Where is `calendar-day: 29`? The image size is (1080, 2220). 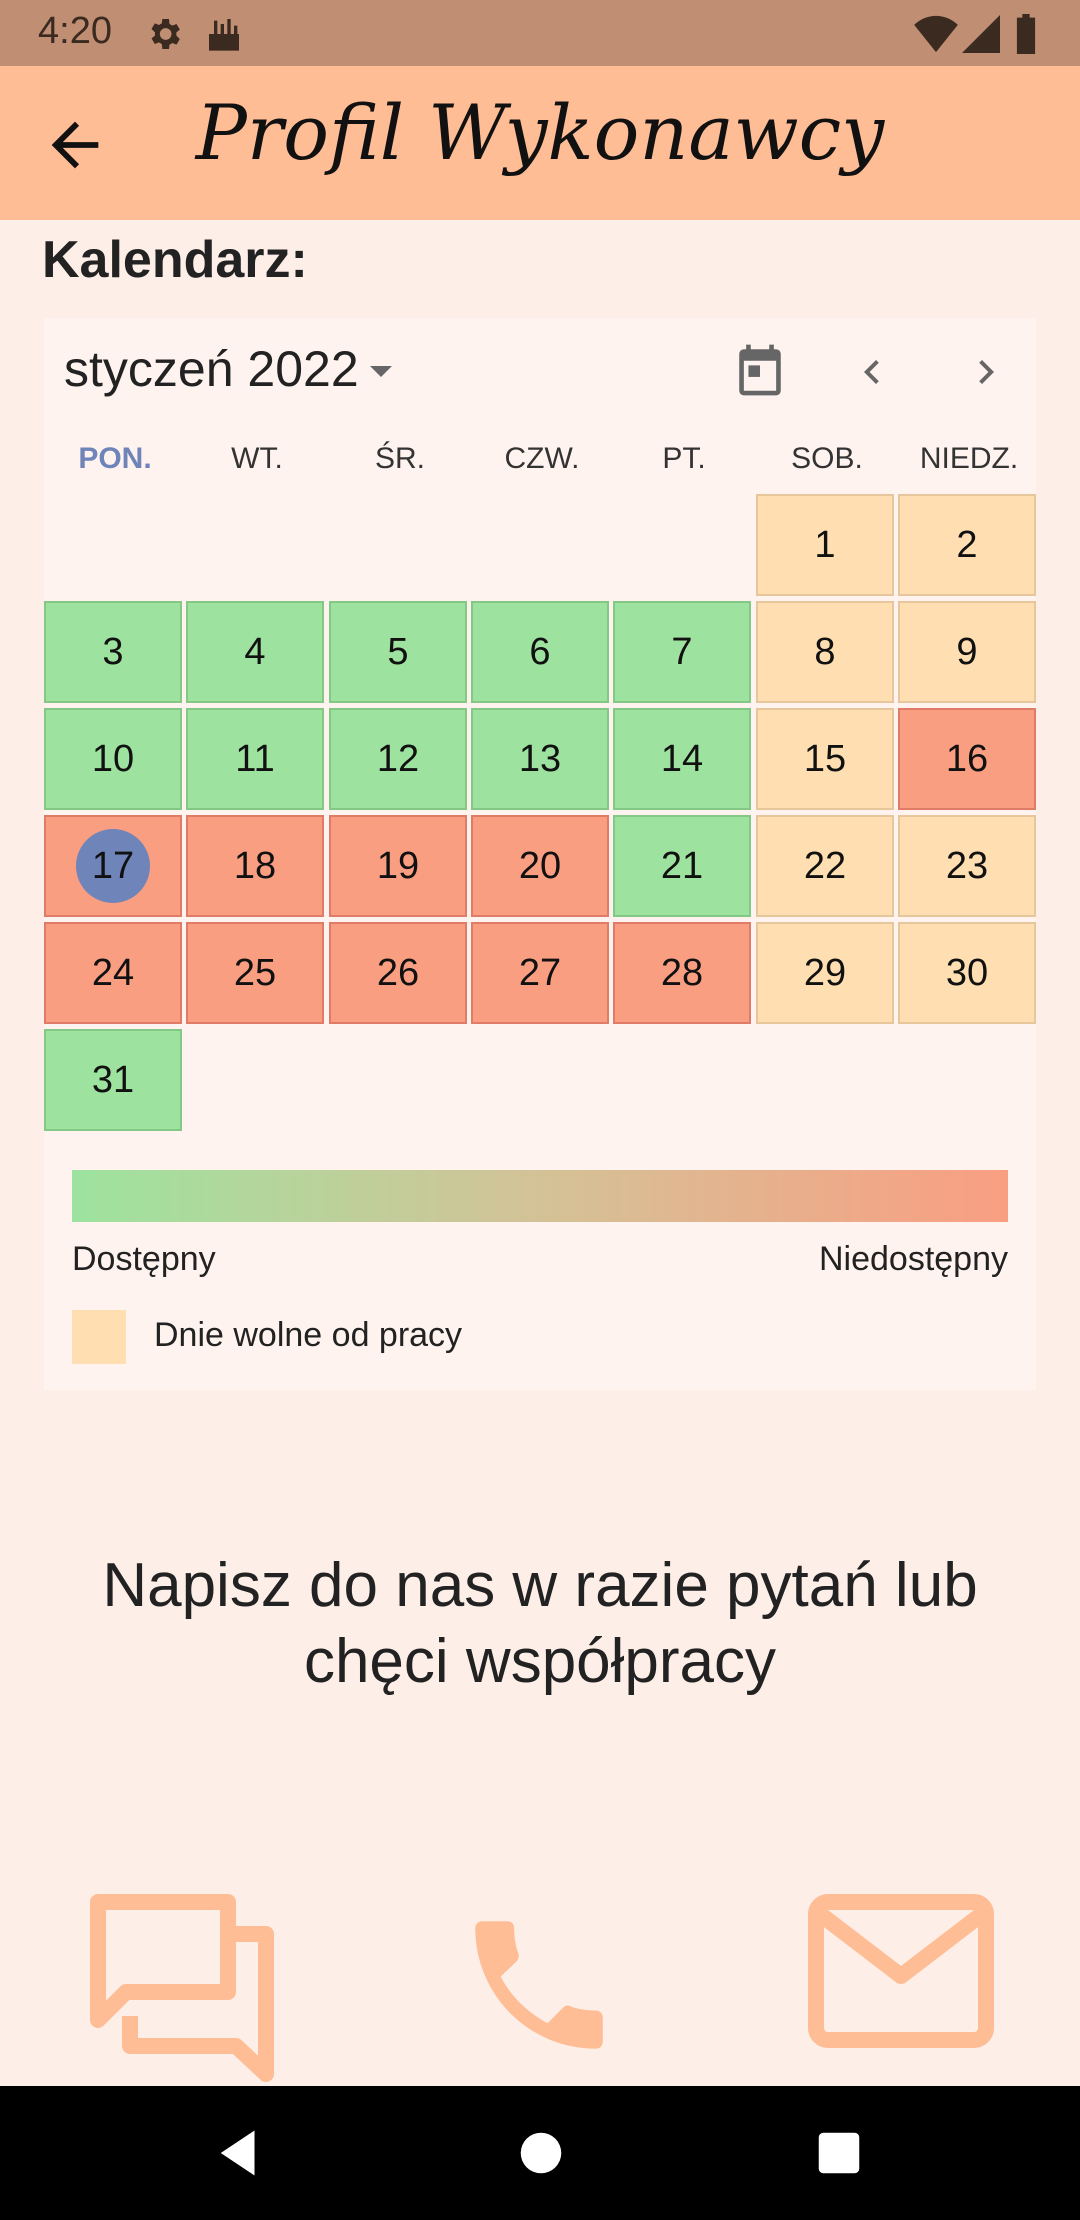 calendar-day: 29 is located at coordinates (825, 973).